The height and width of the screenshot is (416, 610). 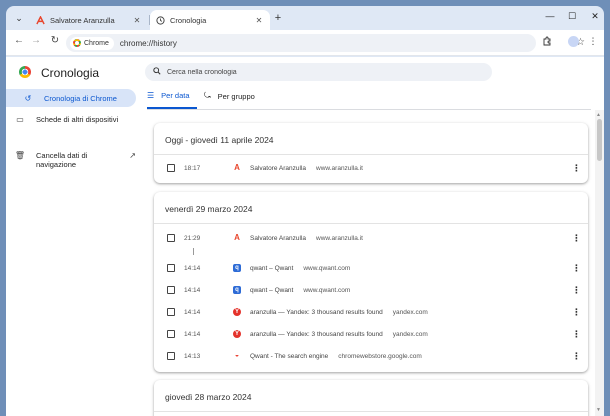 What do you see at coordinates (572, 16) in the screenshot?
I see `maximize-icon: ☐` at bounding box center [572, 16].